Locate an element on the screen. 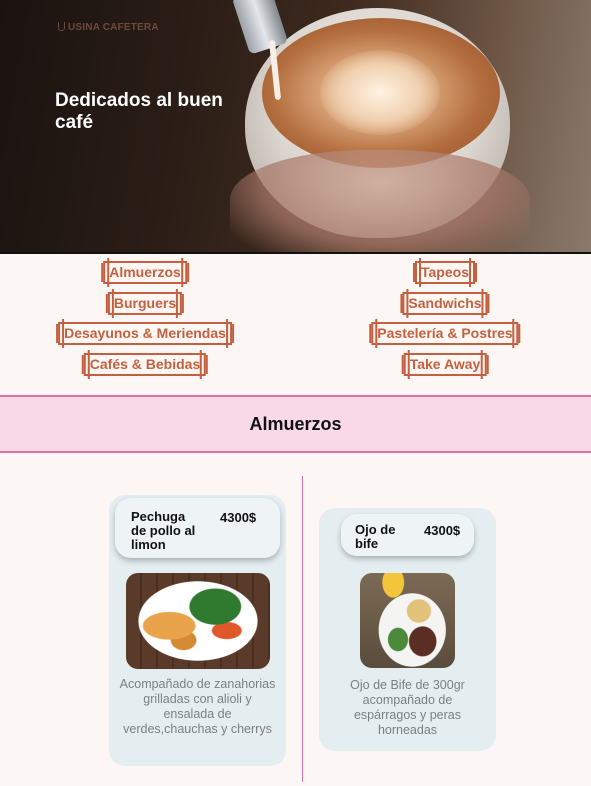 The height and width of the screenshot is (786, 591). nav-burguers: Burguers is located at coordinates (145, 303).